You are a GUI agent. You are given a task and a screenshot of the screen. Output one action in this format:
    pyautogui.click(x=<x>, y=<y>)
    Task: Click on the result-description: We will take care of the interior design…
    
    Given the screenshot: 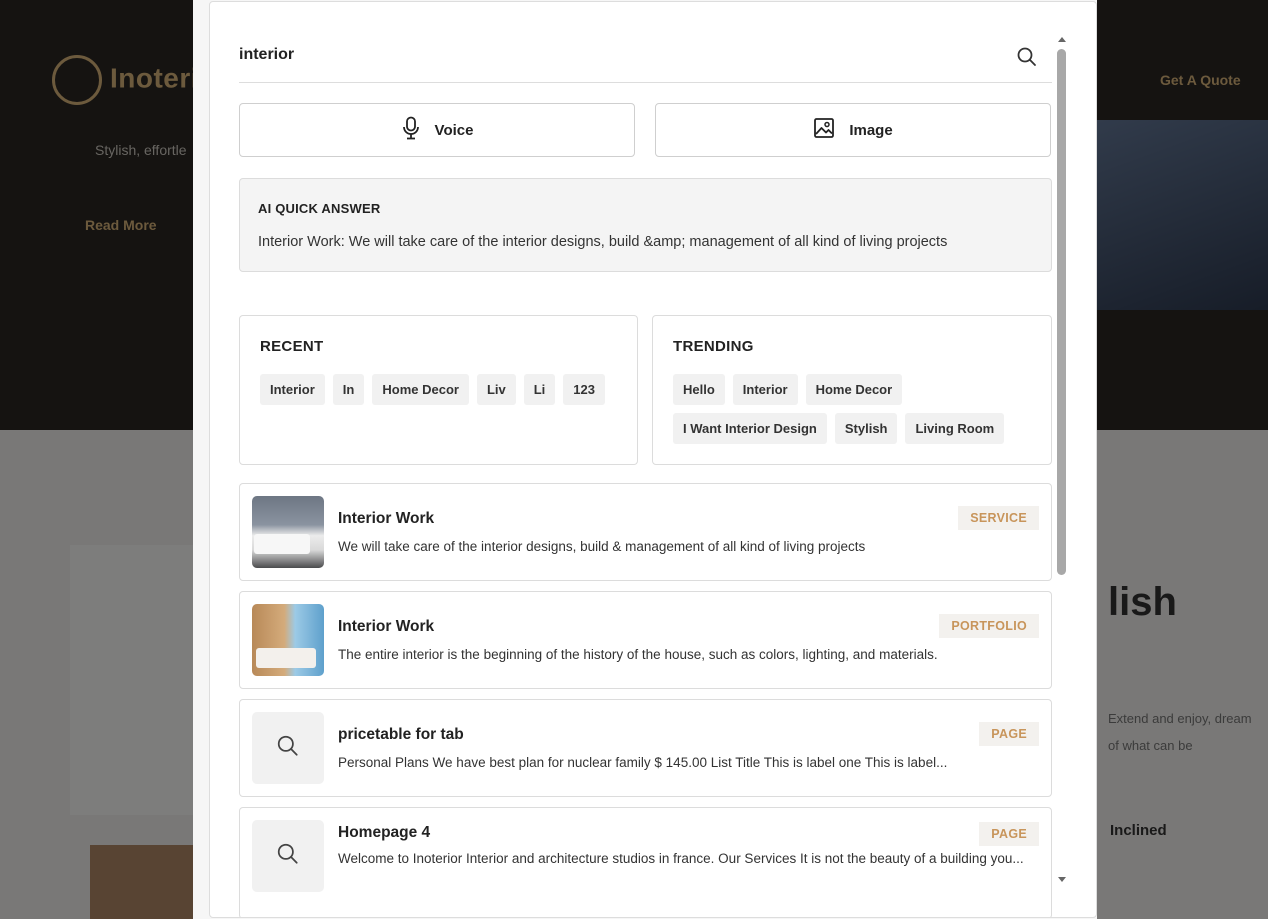 What is the action you would take?
    pyautogui.click(x=602, y=546)
    